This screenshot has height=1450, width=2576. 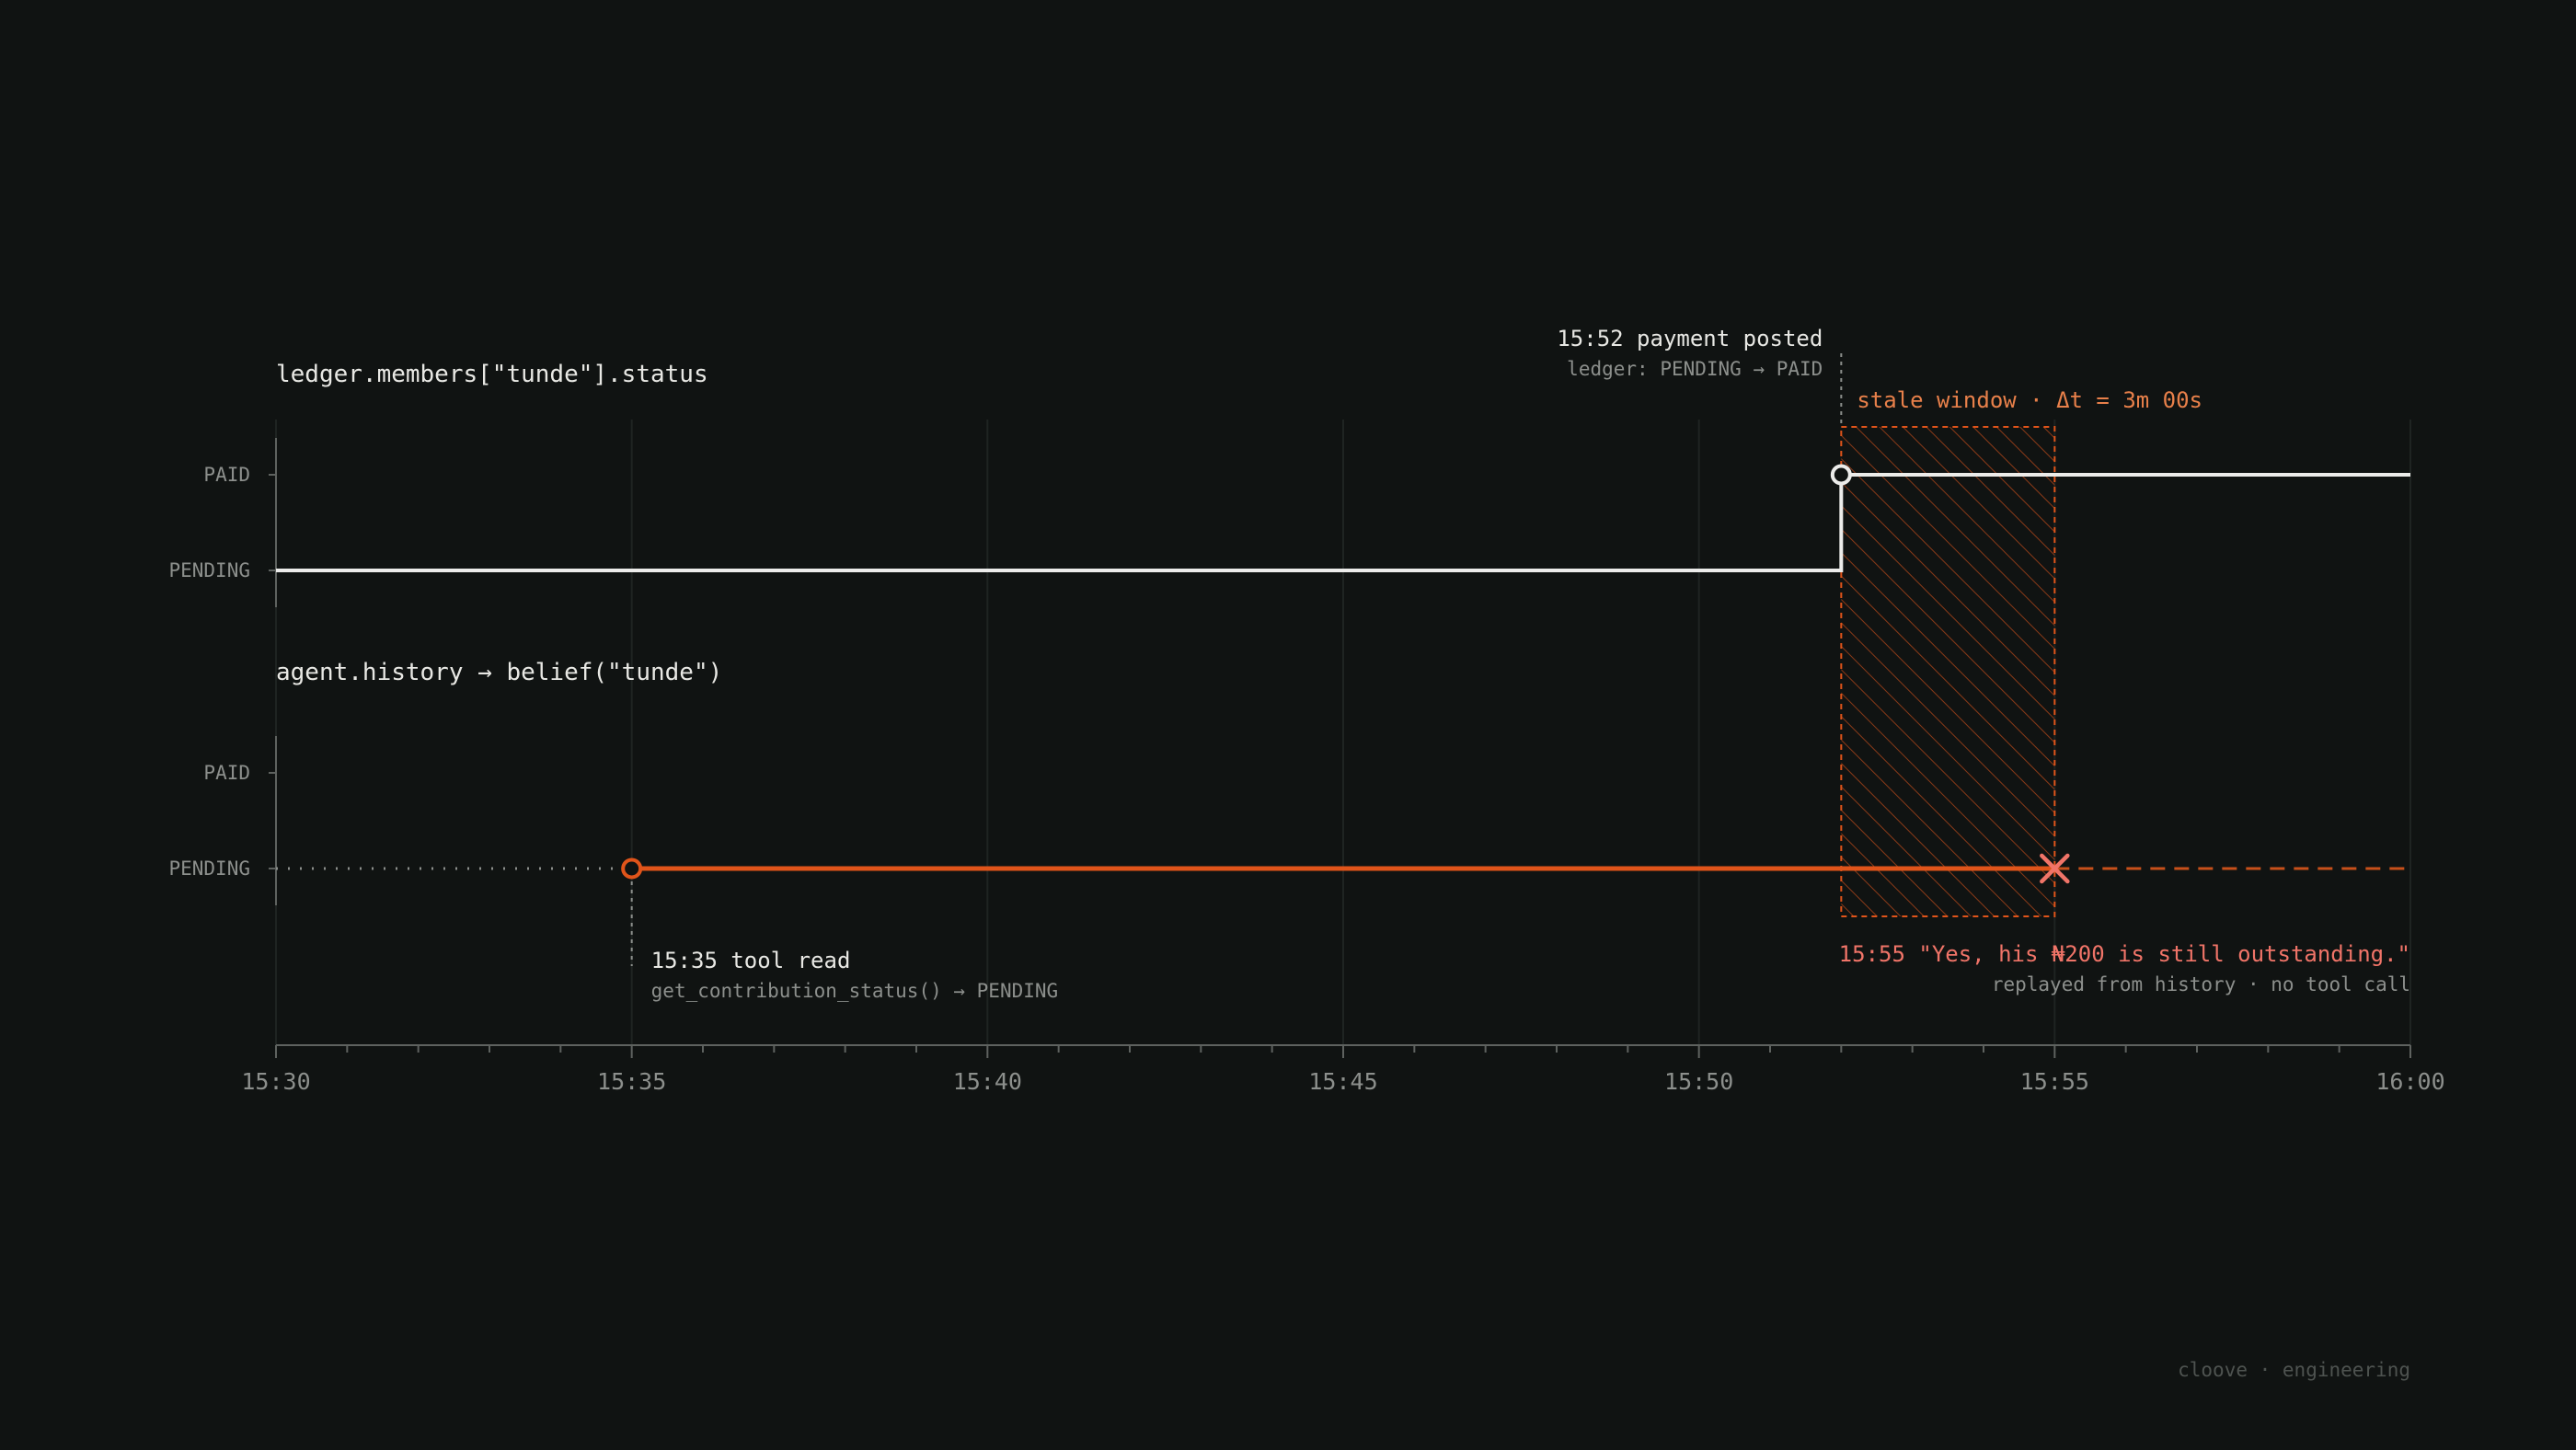 What do you see at coordinates (2029, 400) in the screenshot?
I see `stale-window-label: stale window · Δt = 3m 00s` at bounding box center [2029, 400].